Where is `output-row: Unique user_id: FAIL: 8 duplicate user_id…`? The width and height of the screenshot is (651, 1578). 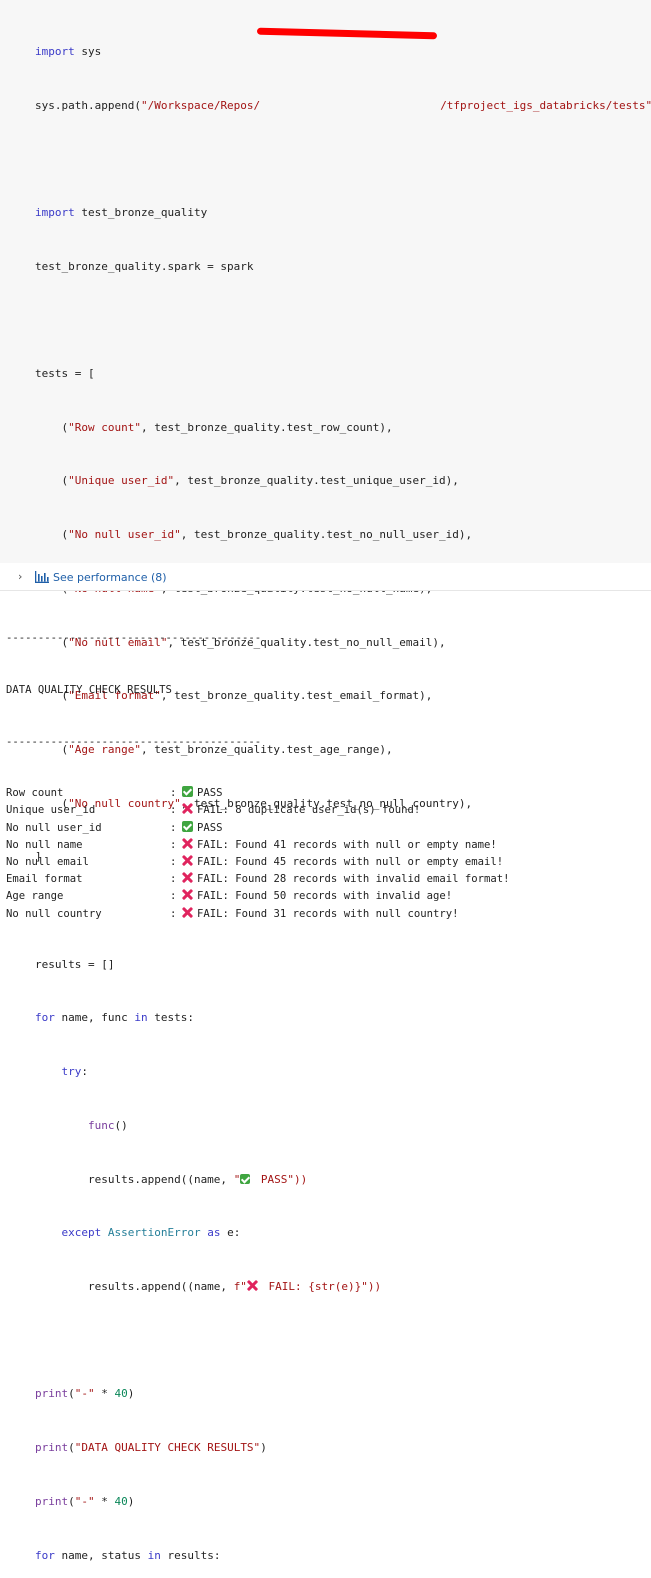 output-row: Unique user_id: FAIL: 8 duplicate user_id… is located at coordinates (326, 810).